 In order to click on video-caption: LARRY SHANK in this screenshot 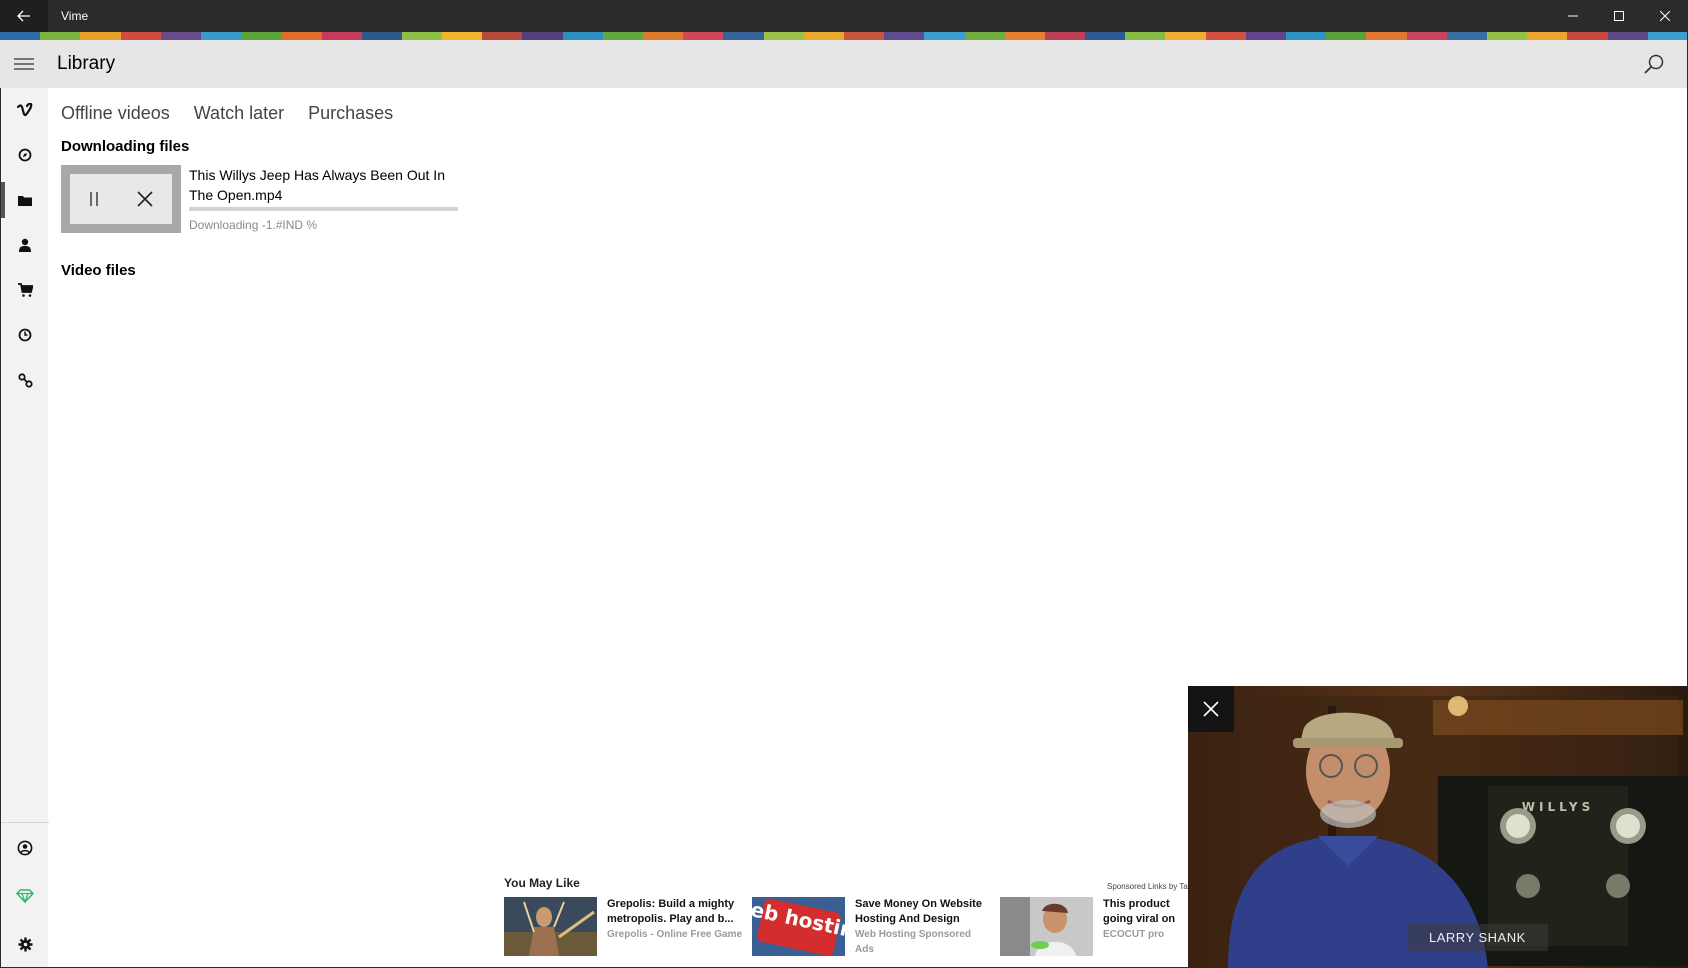, I will do `click(1477, 937)`.